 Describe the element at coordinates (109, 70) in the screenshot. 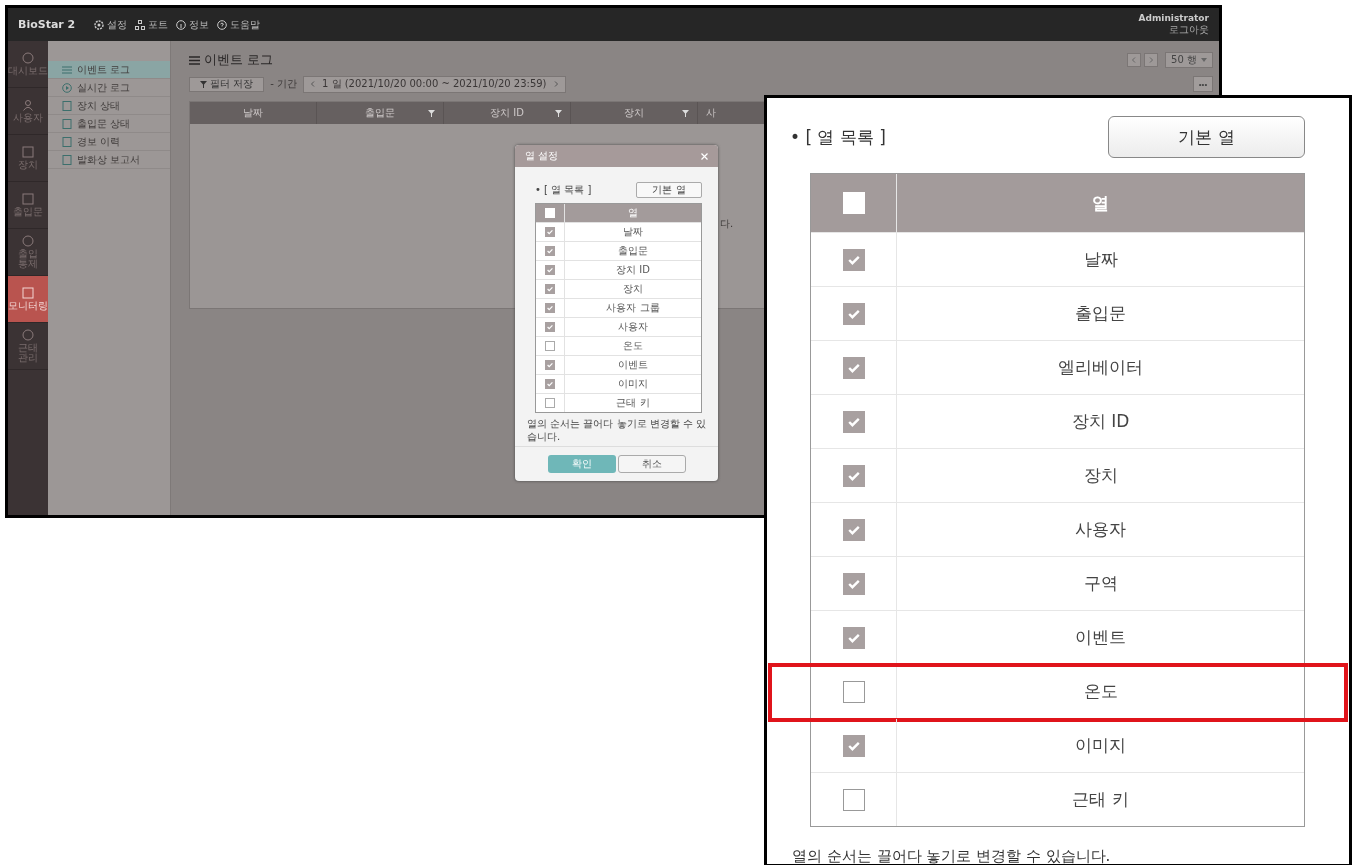

I see `submenu-item: 이벤트 로그` at that location.